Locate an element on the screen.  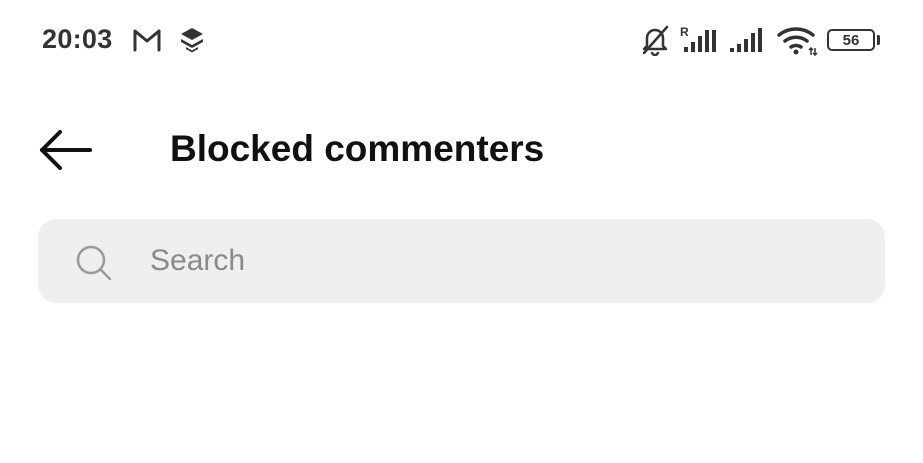
search-icon is located at coordinates (94, 265).